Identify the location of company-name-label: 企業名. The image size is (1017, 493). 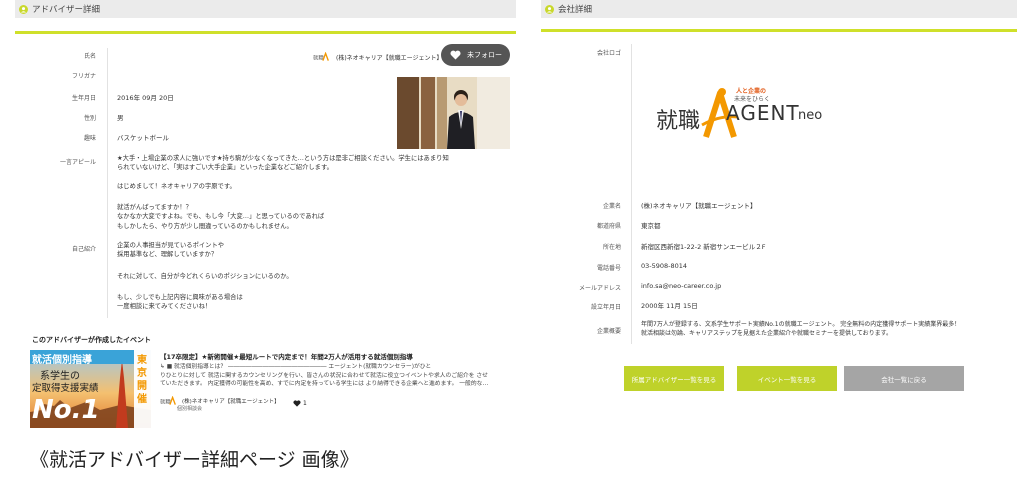
(611, 206).